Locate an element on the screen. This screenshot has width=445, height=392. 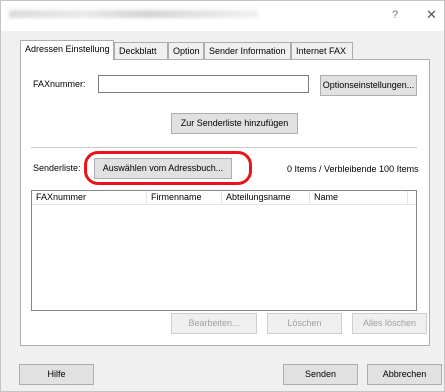
fax-number-label: FAXnummer: is located at coordinates (59, 84).